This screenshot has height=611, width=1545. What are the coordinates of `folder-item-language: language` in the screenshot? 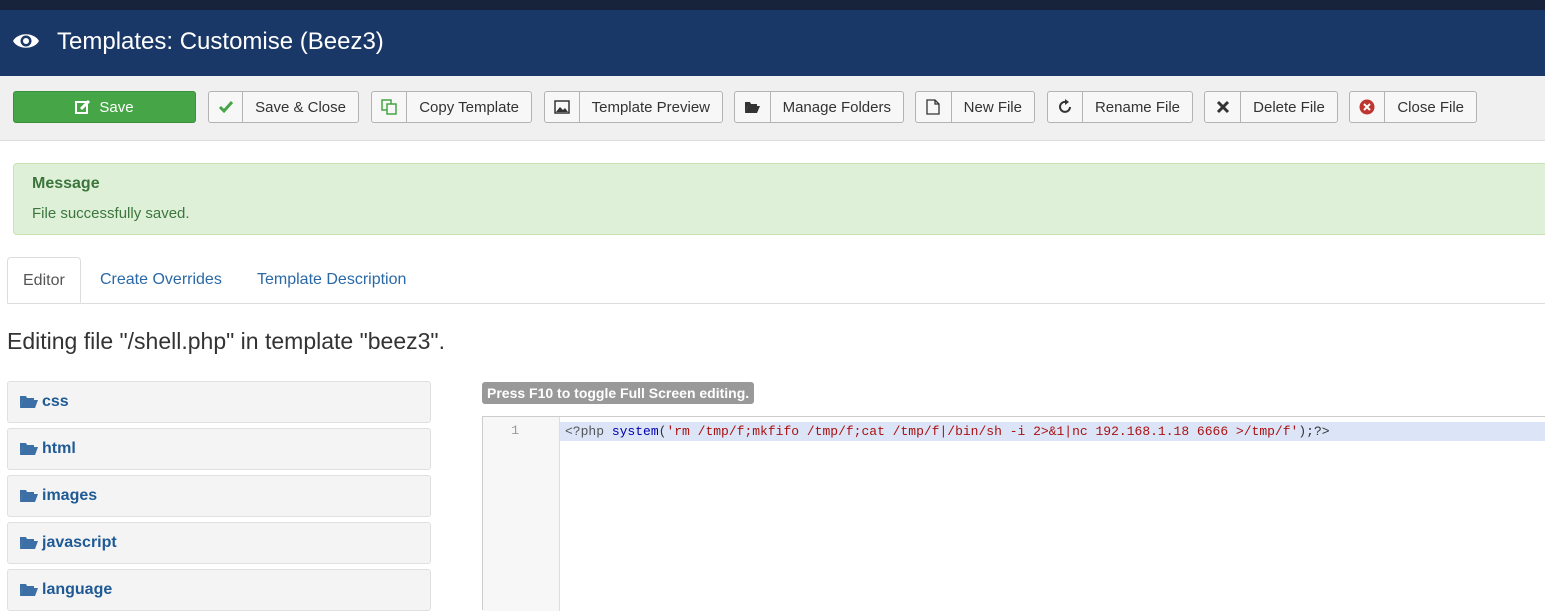 It's located at (219, 590).